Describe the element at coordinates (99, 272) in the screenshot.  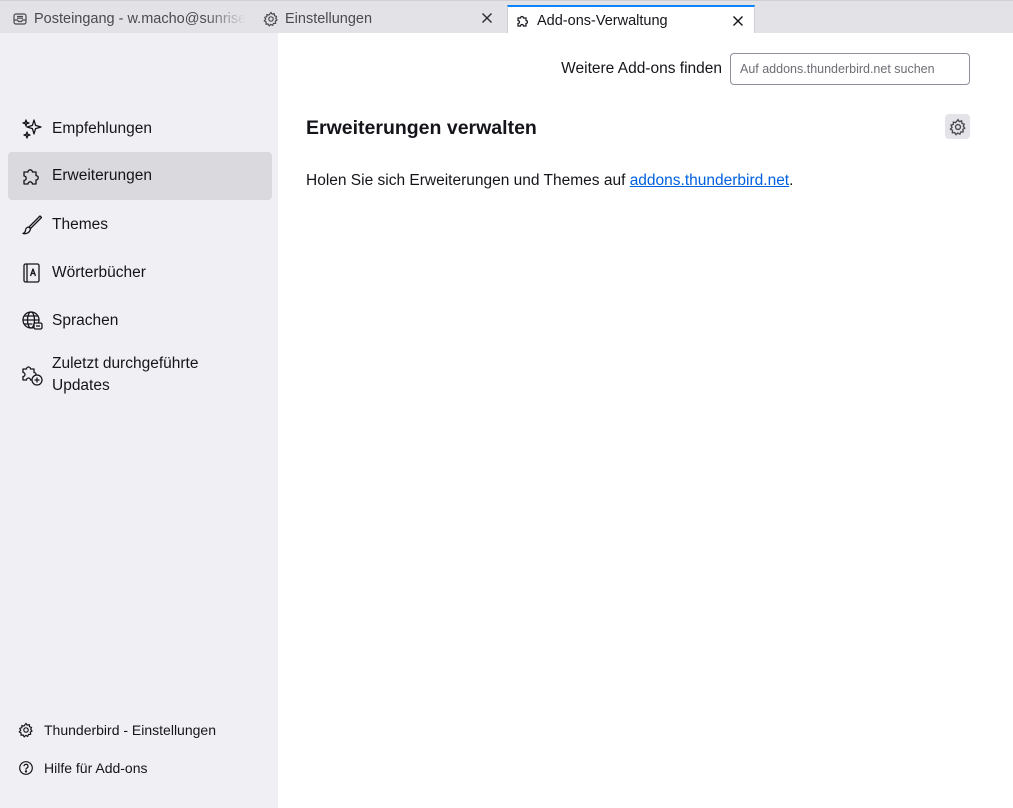
I see `sidebar-item-label: Wörterbücher` at that location.